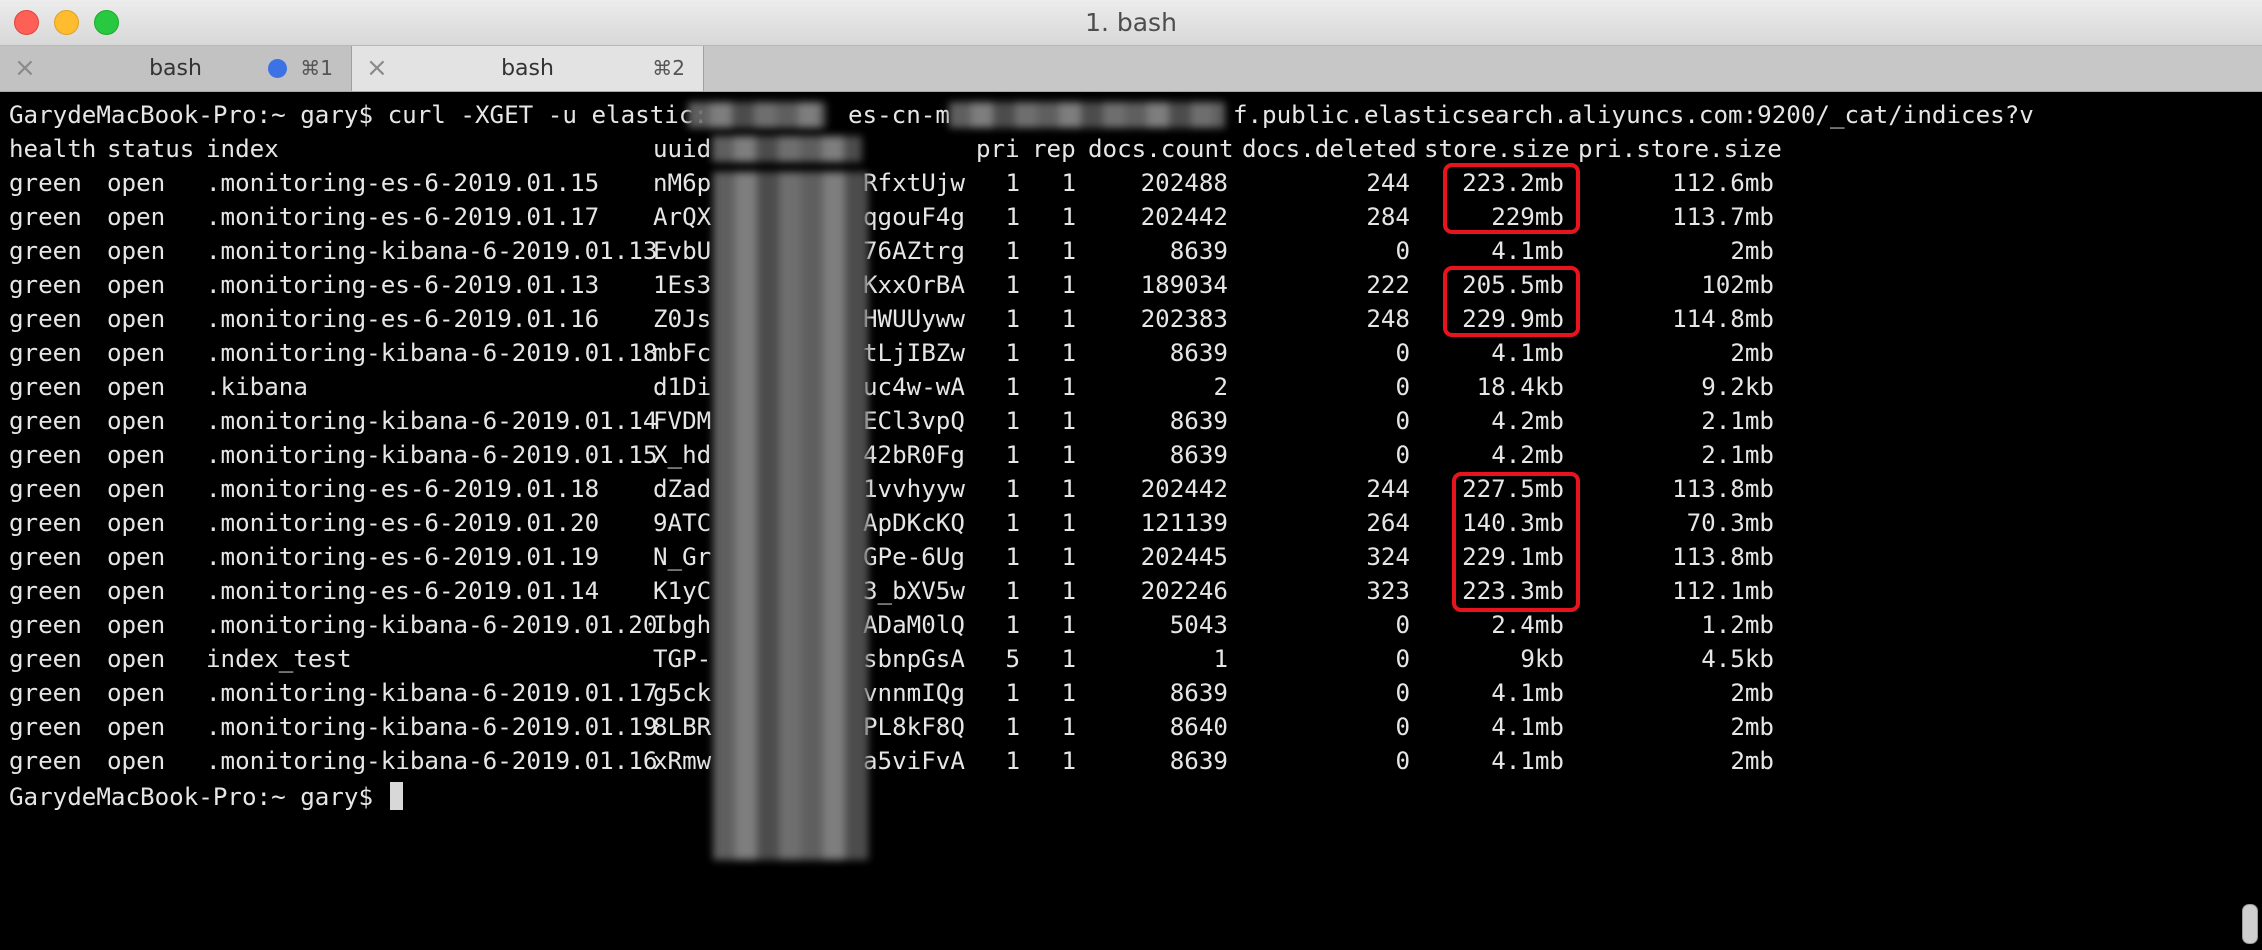 This screenshot has height=950, width=2262. What do you see at coordinates (1737, 625) in the screenshot?
I see `pri-store-size-cell: 1.2mb` at bounding box center [1737, 625].